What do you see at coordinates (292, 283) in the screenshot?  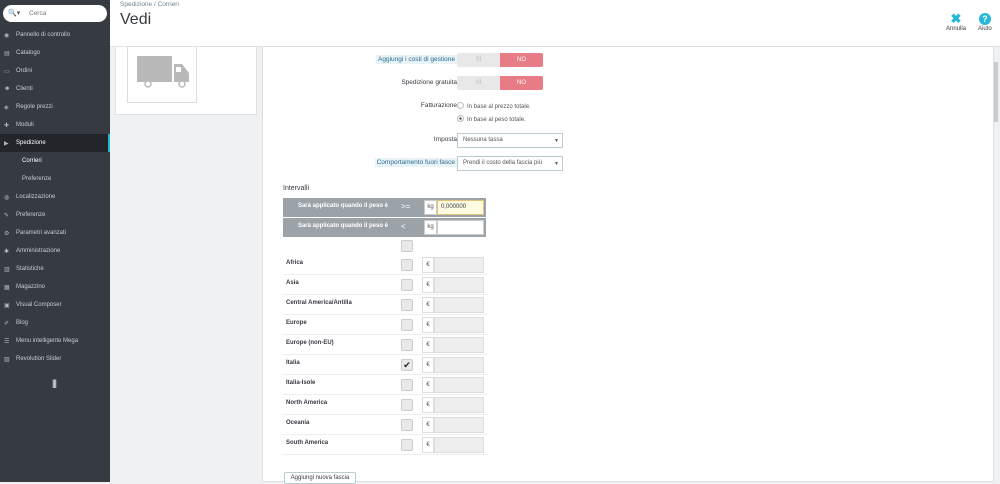 I see `zone-name: Asia` at bounding box center [292, 283].